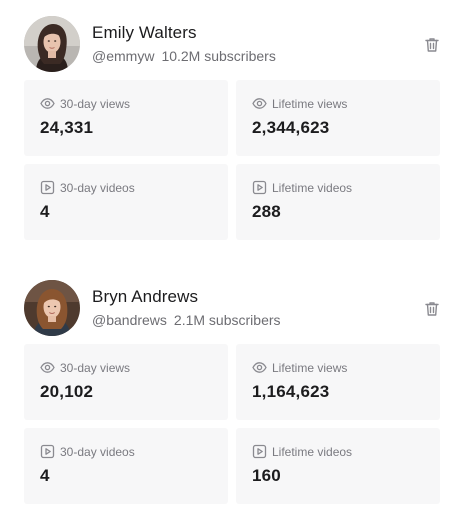 The image size is (464, 521). Describe the element at coordinates (145, 296) in the screenshot. I see `creator-name: Bryn Andrews` at that location.